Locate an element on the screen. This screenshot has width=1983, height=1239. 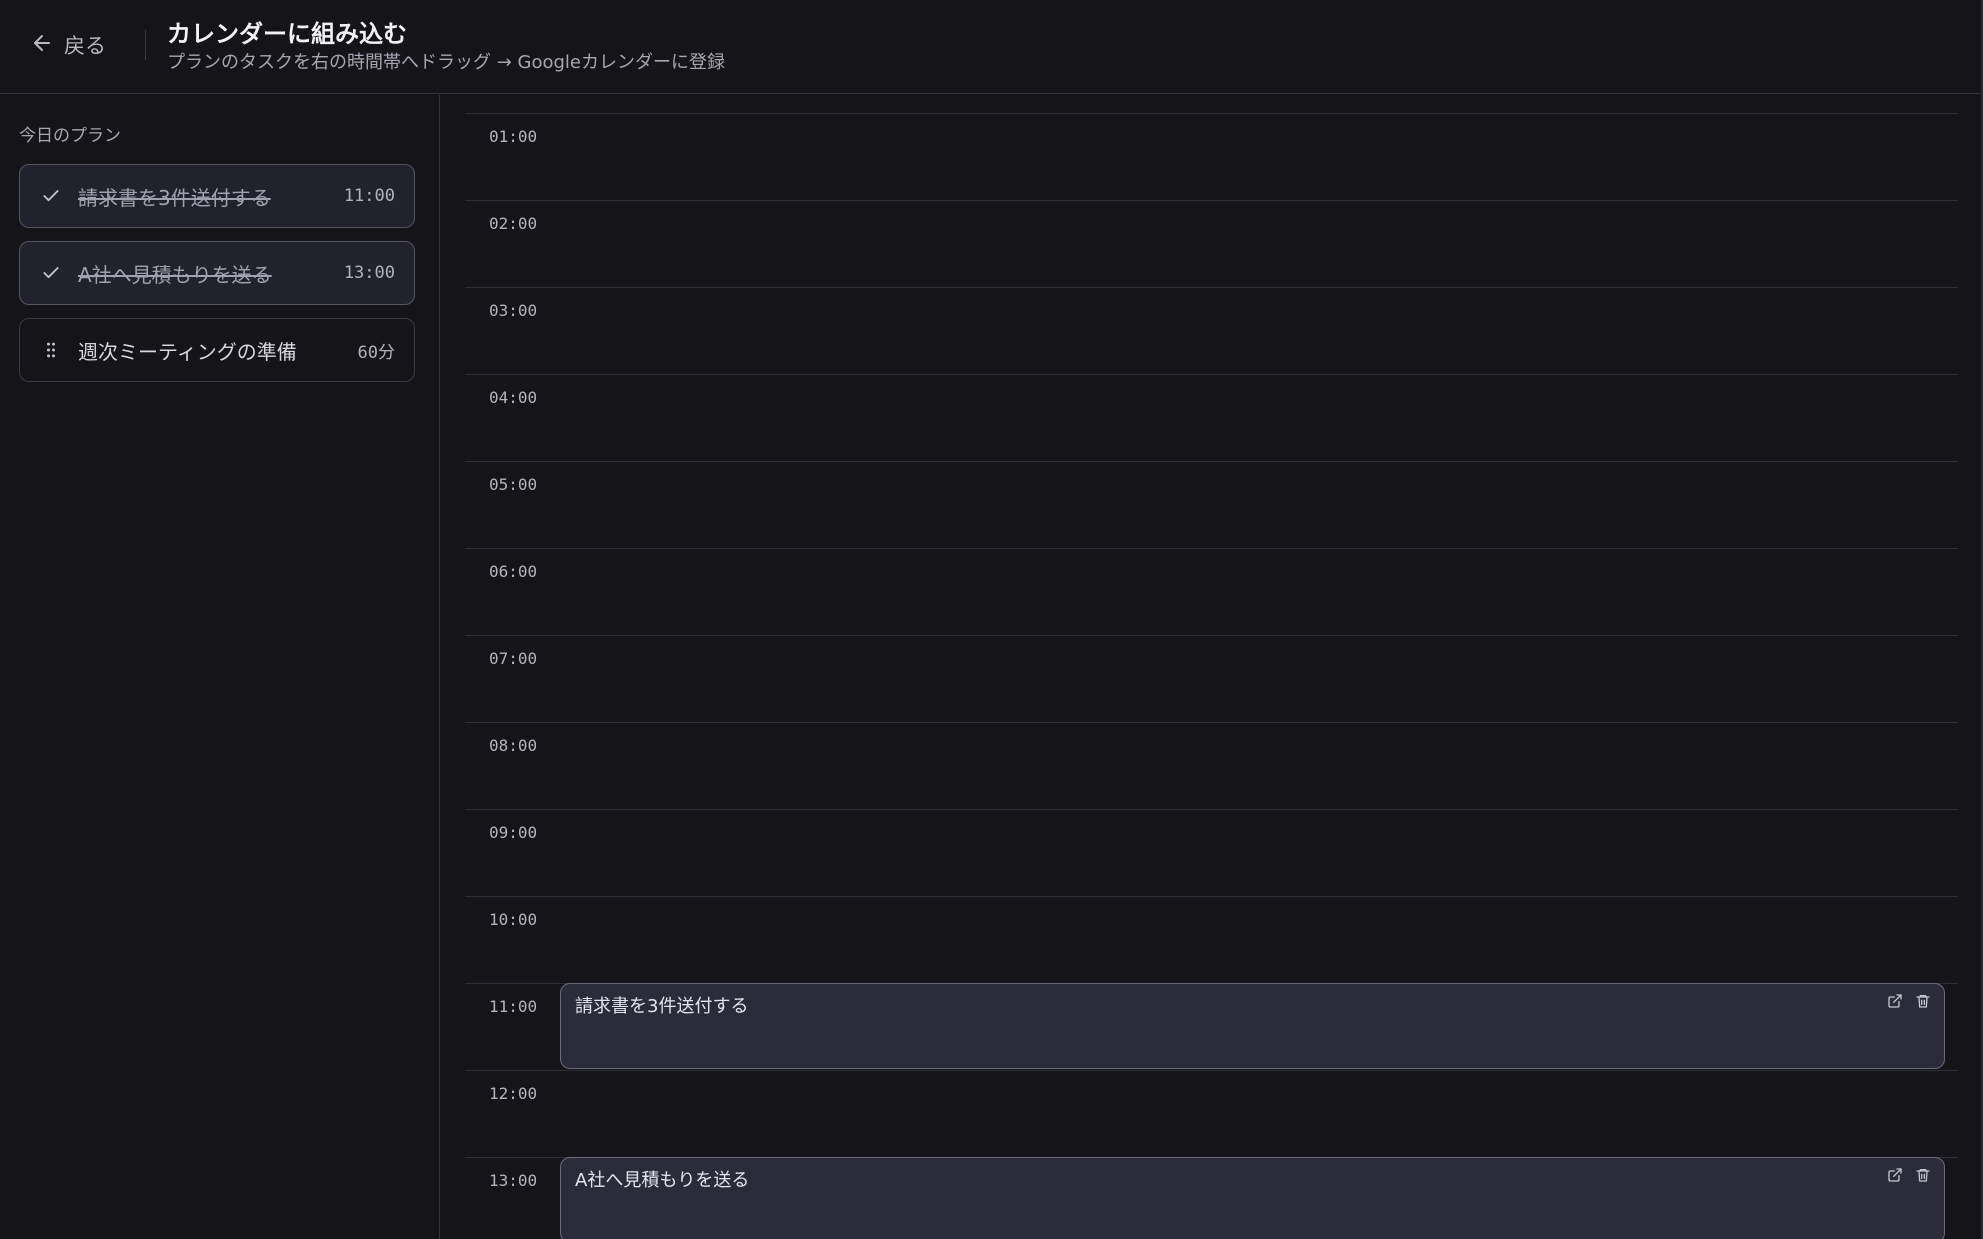
event-title: 請求書を3件送付する is located at coordinates (662, 1006).